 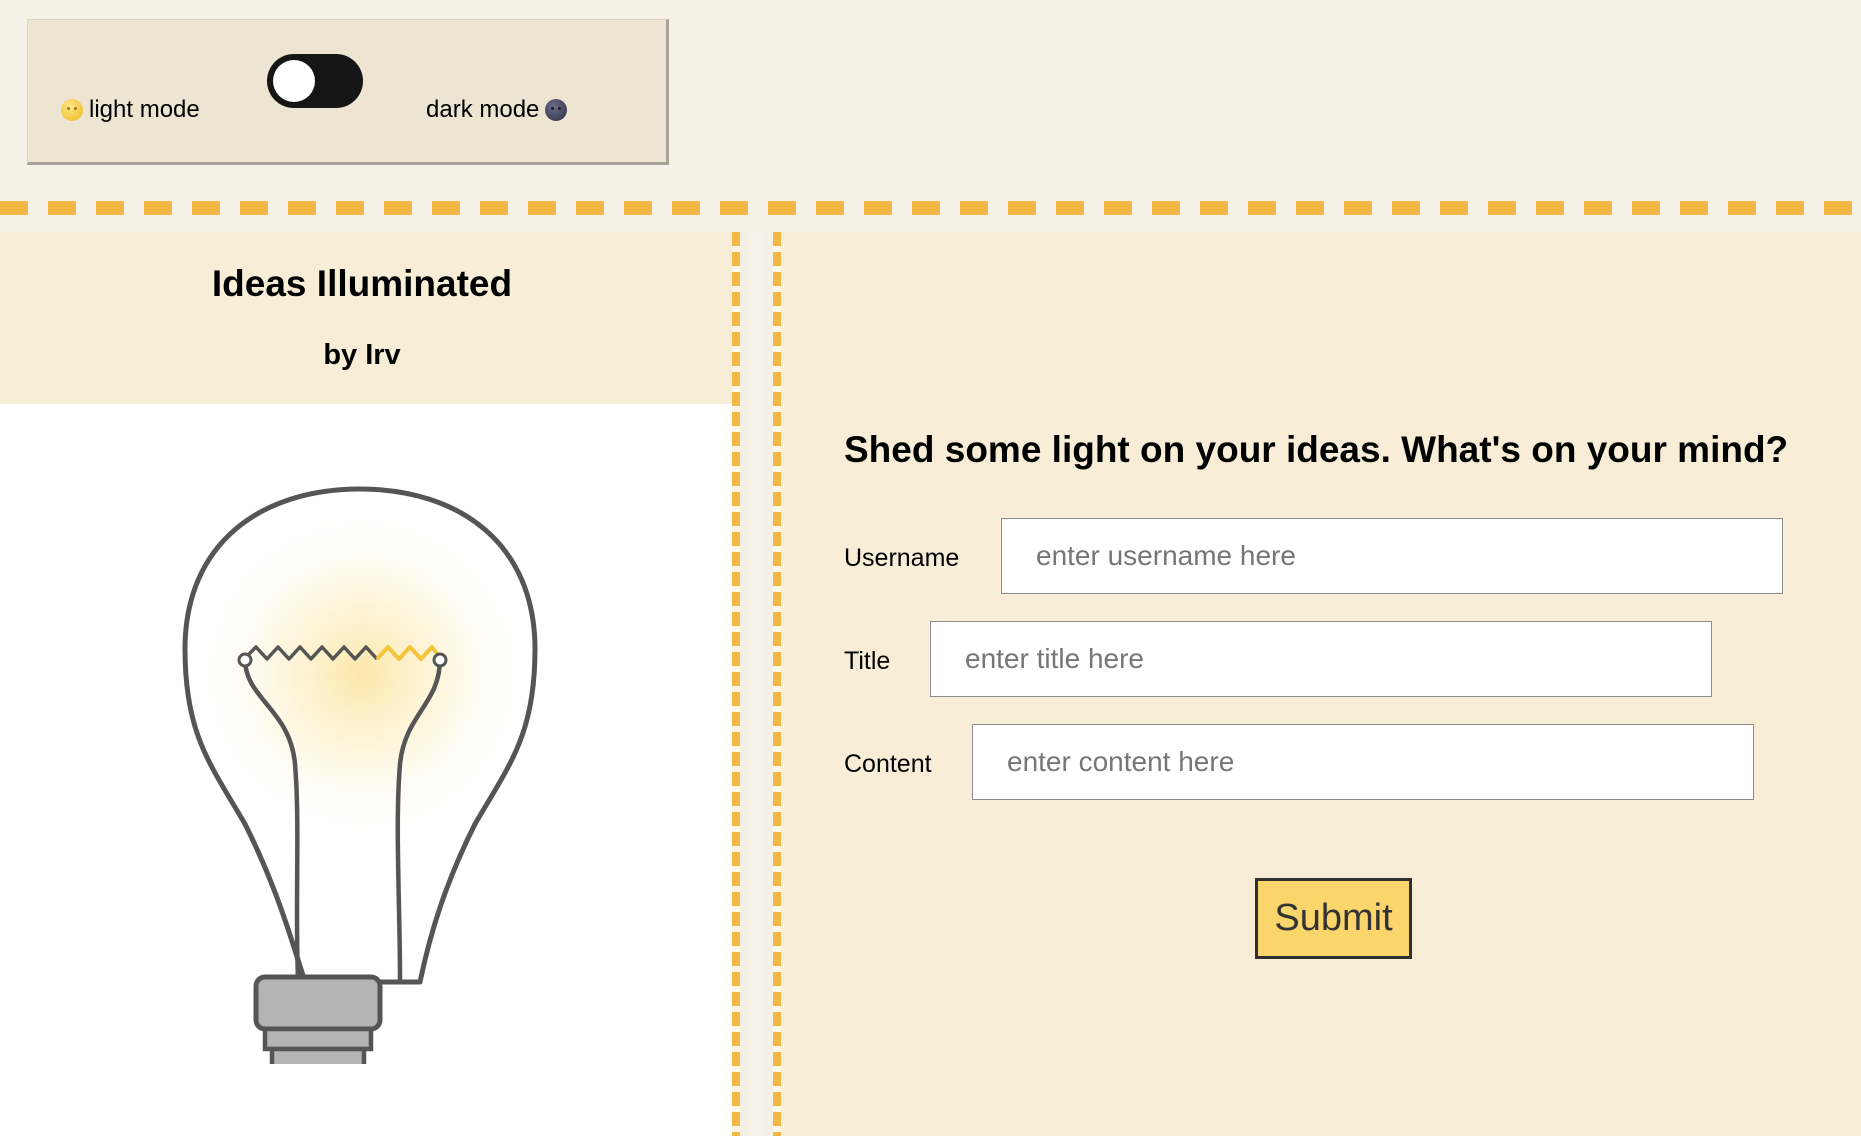 I want to click on light-mode-label: light mode, so click(x=130, y=110).